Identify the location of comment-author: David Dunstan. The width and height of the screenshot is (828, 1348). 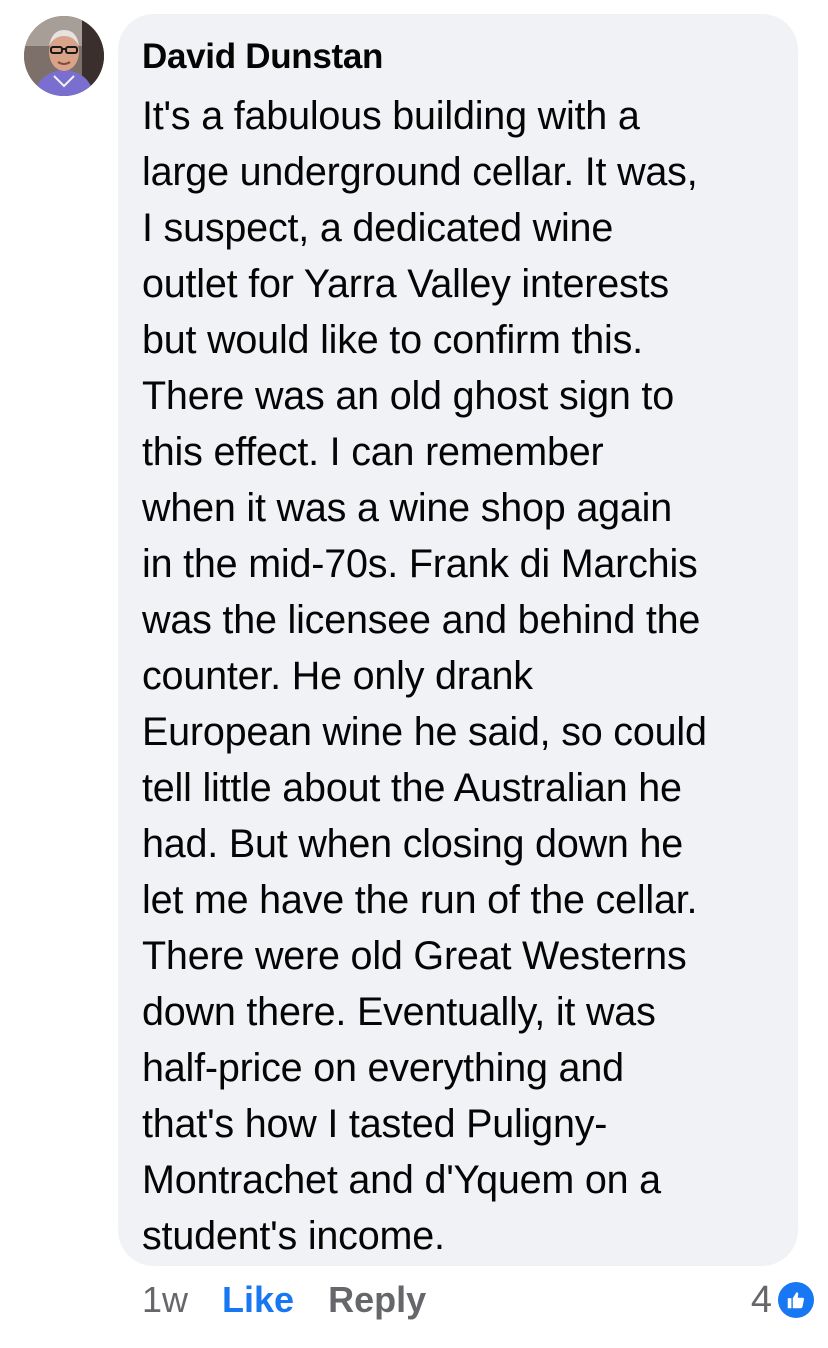
(461, 57).